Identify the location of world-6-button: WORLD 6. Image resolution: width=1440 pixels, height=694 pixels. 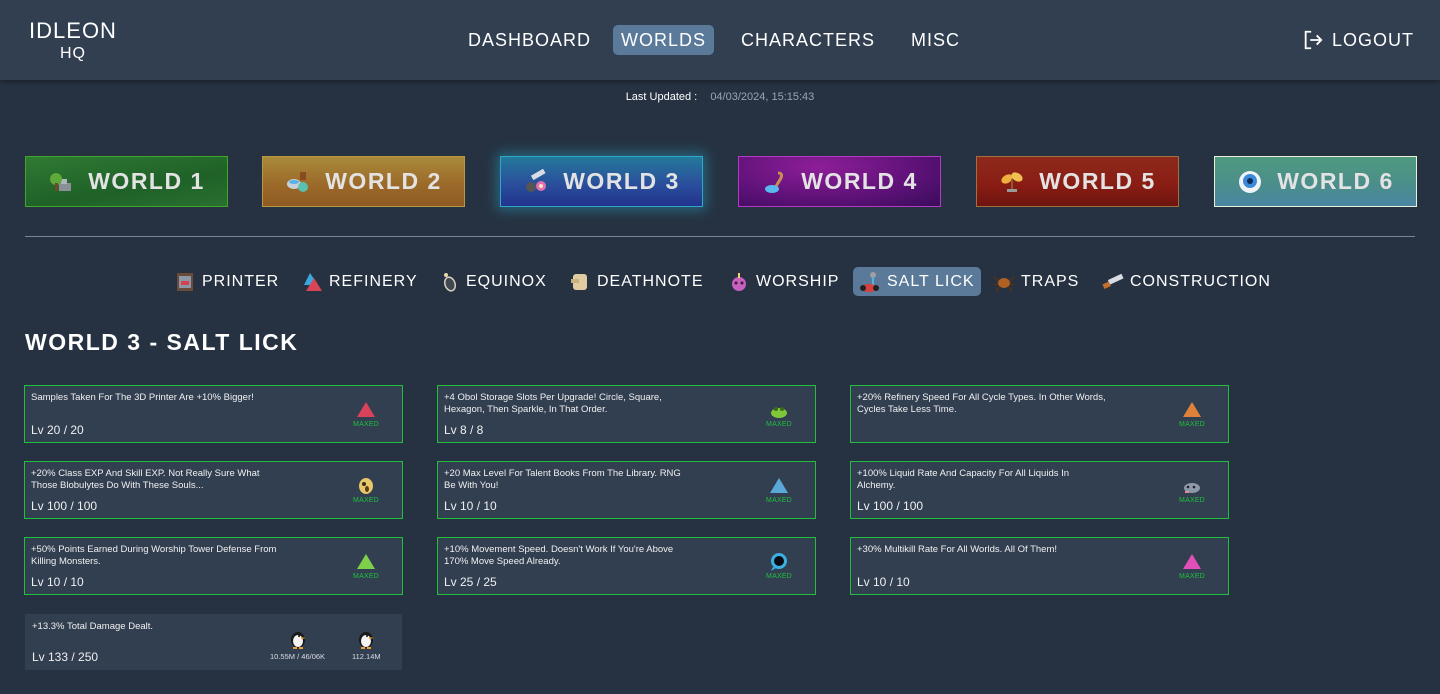
(1315, 181).